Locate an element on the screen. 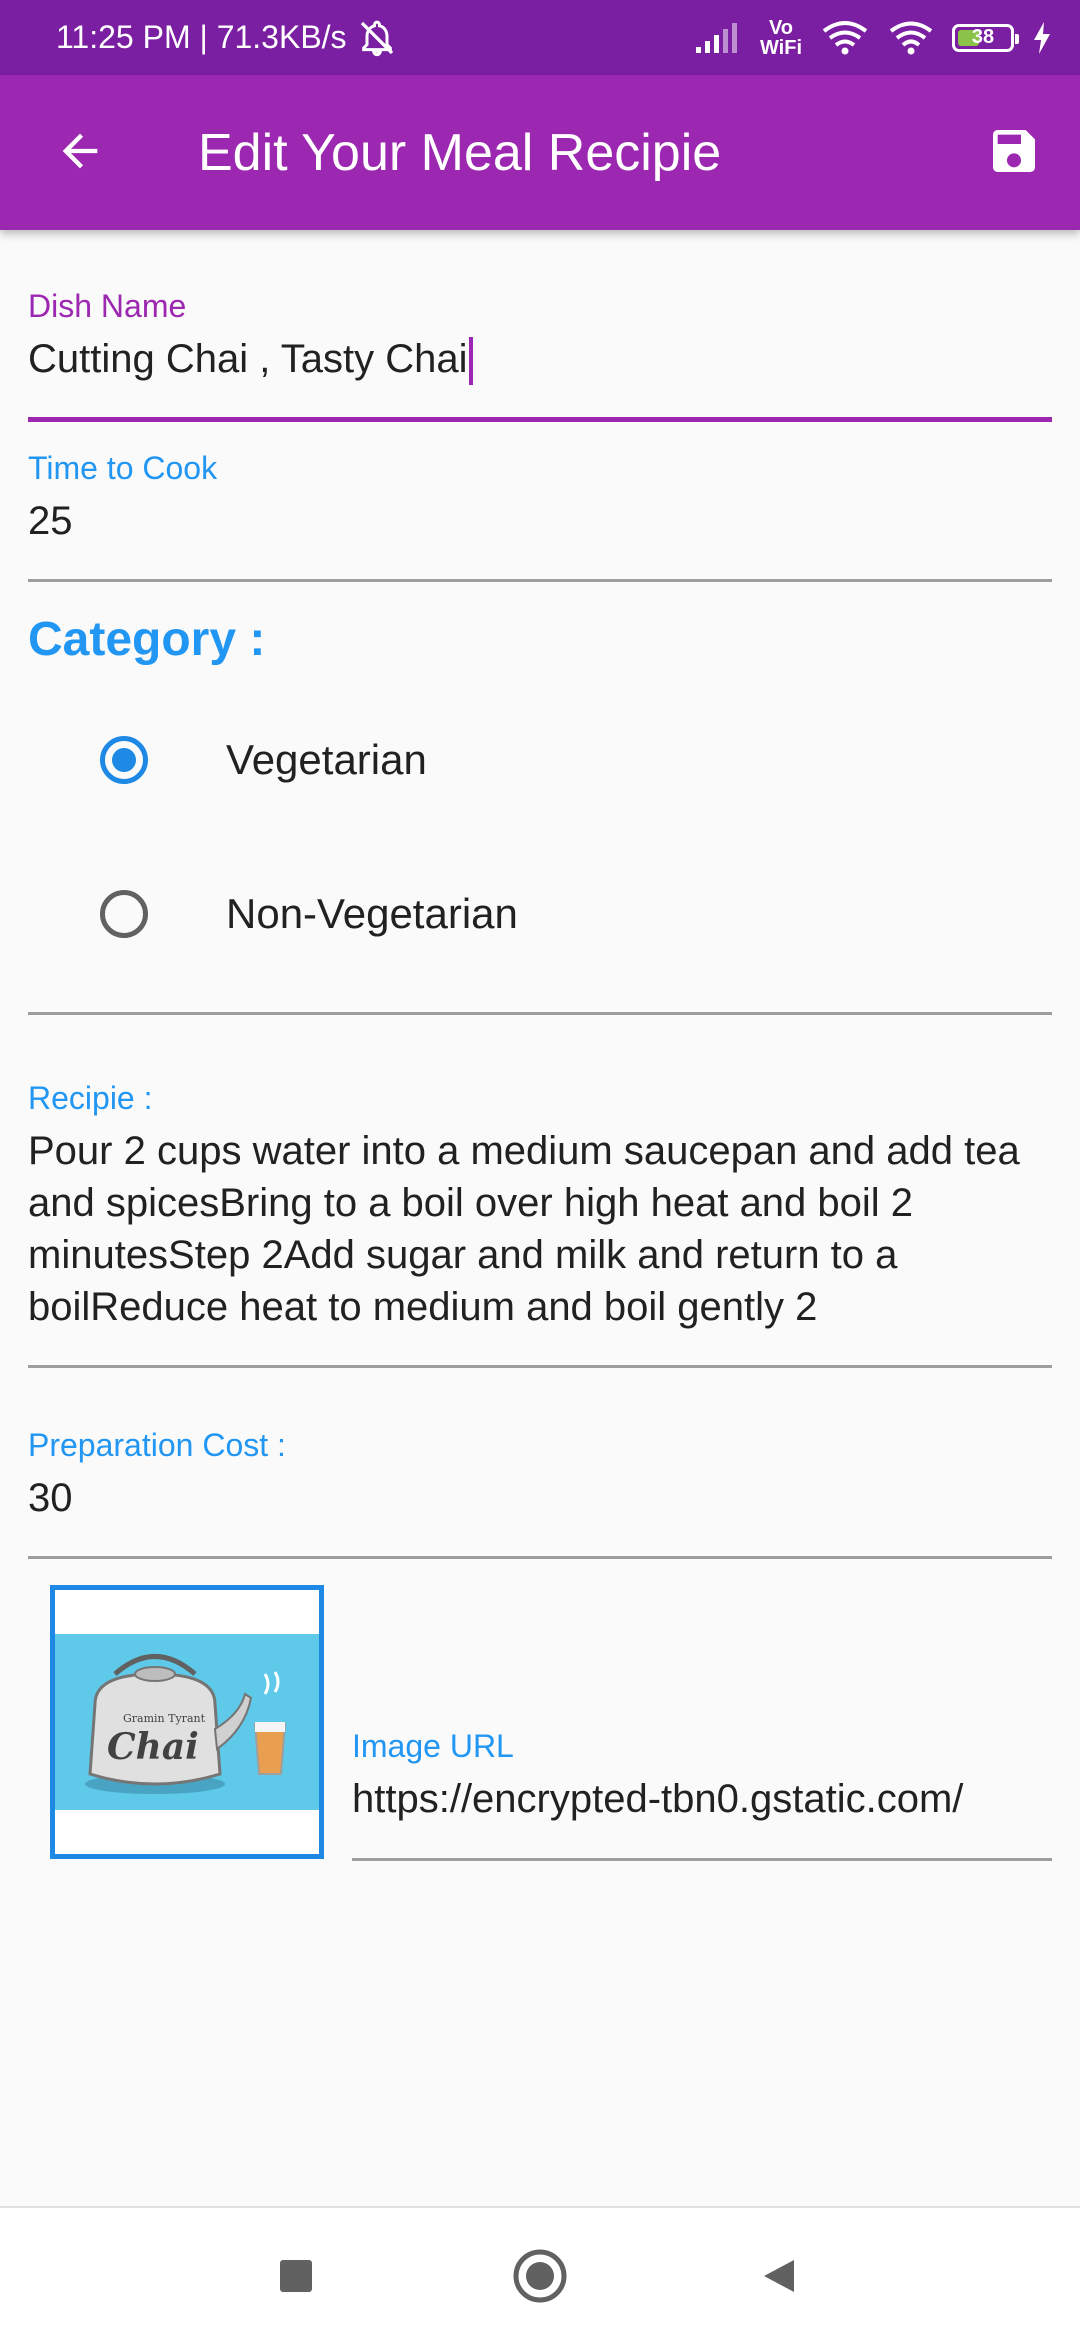 The width and height of the screenshot is (1080, 2342). radio-unchecked-icon is located at coordinates (124, 914).